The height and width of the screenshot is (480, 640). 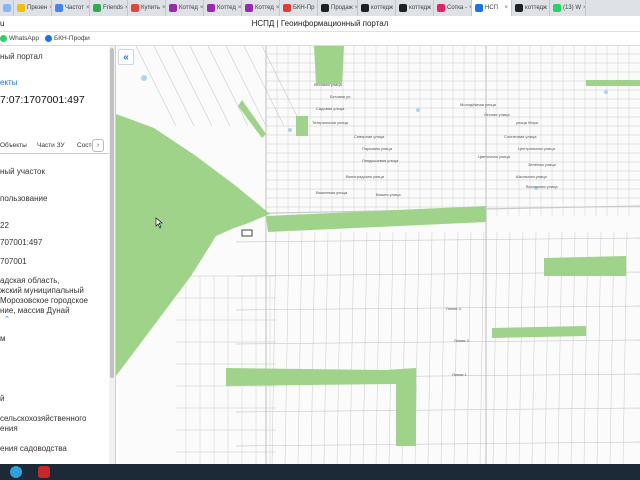 I want to click on green-patch-center, so click(x=302, y=126).